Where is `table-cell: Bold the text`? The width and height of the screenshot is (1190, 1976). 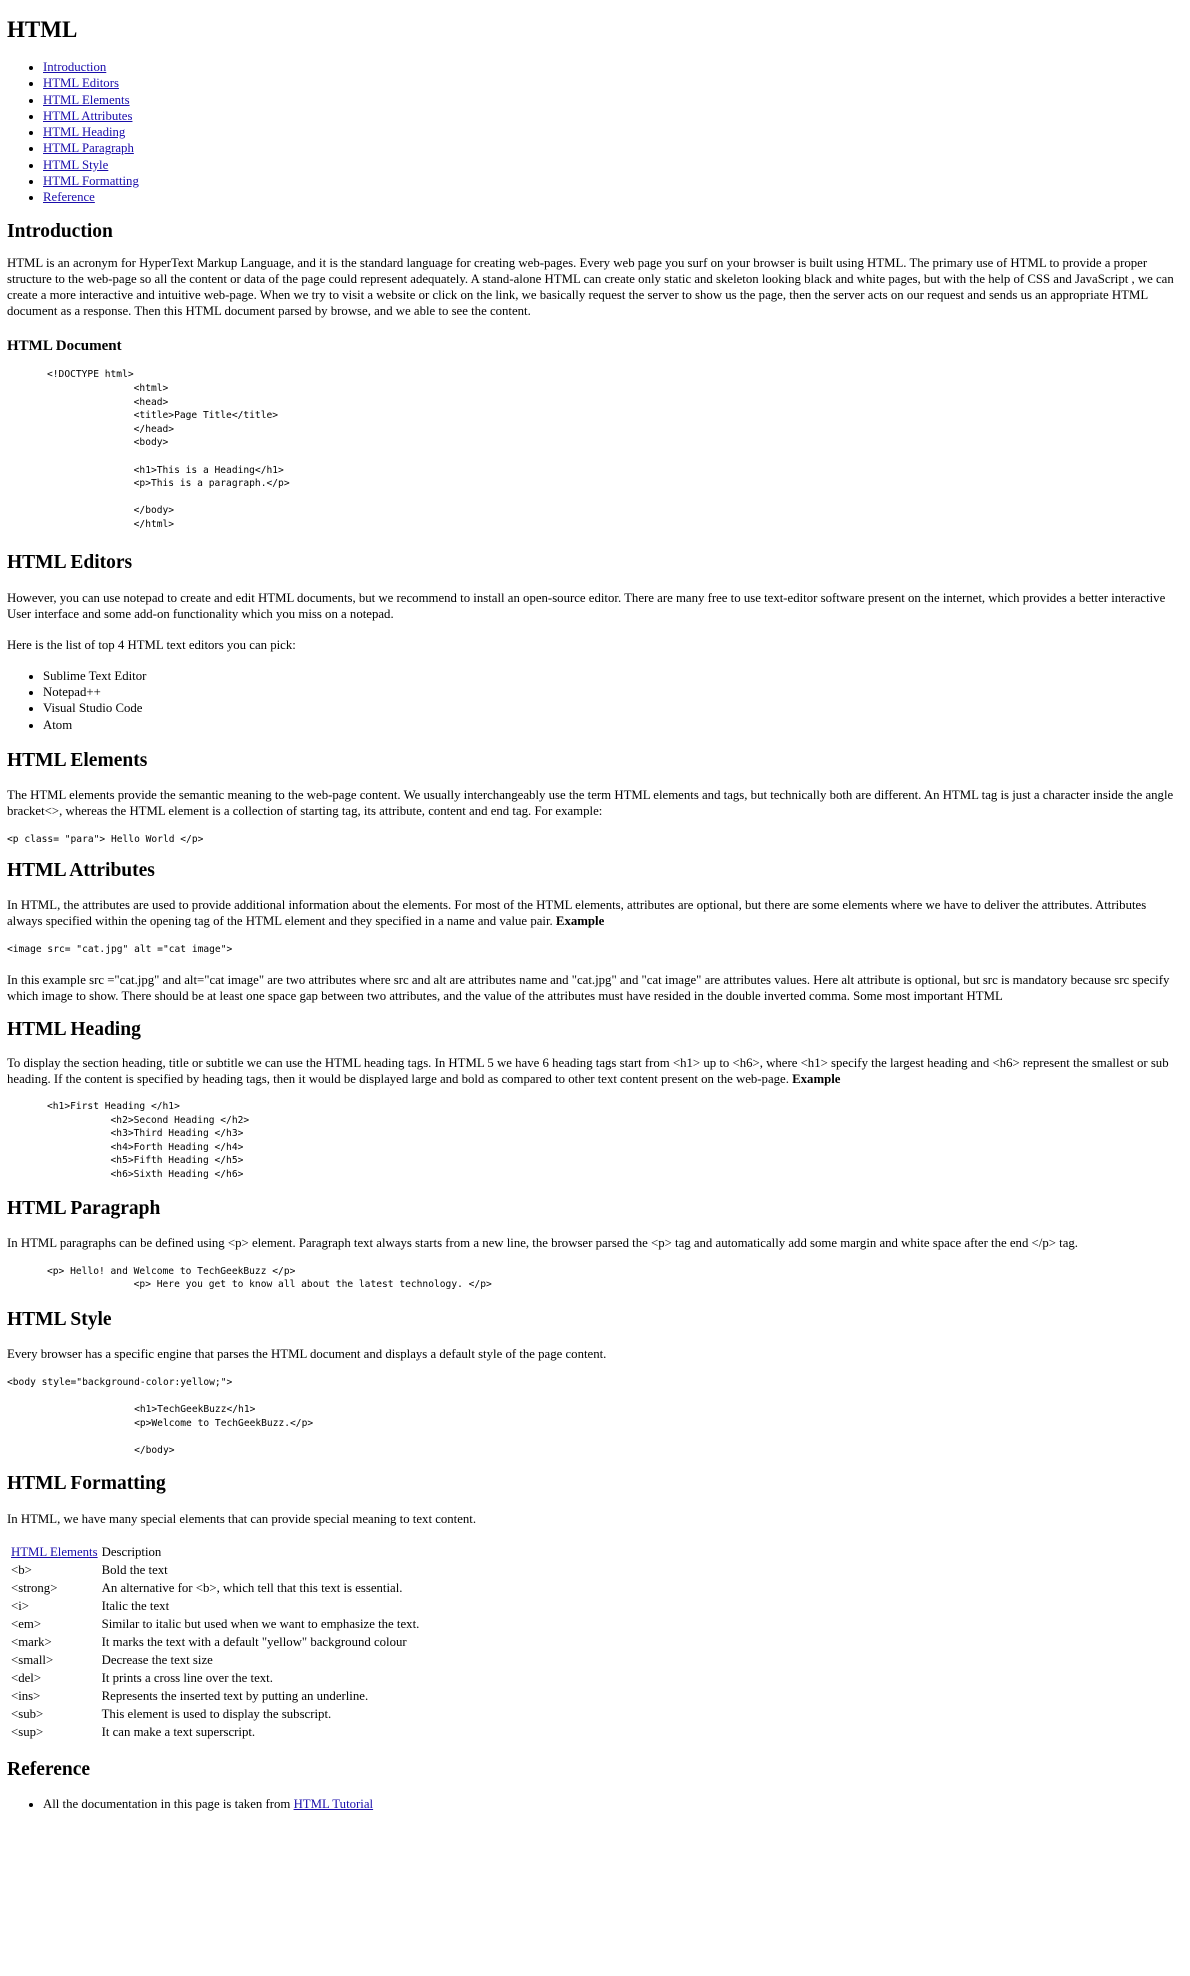 table-cell: Bold the text is located at coordinates (134, 1570).